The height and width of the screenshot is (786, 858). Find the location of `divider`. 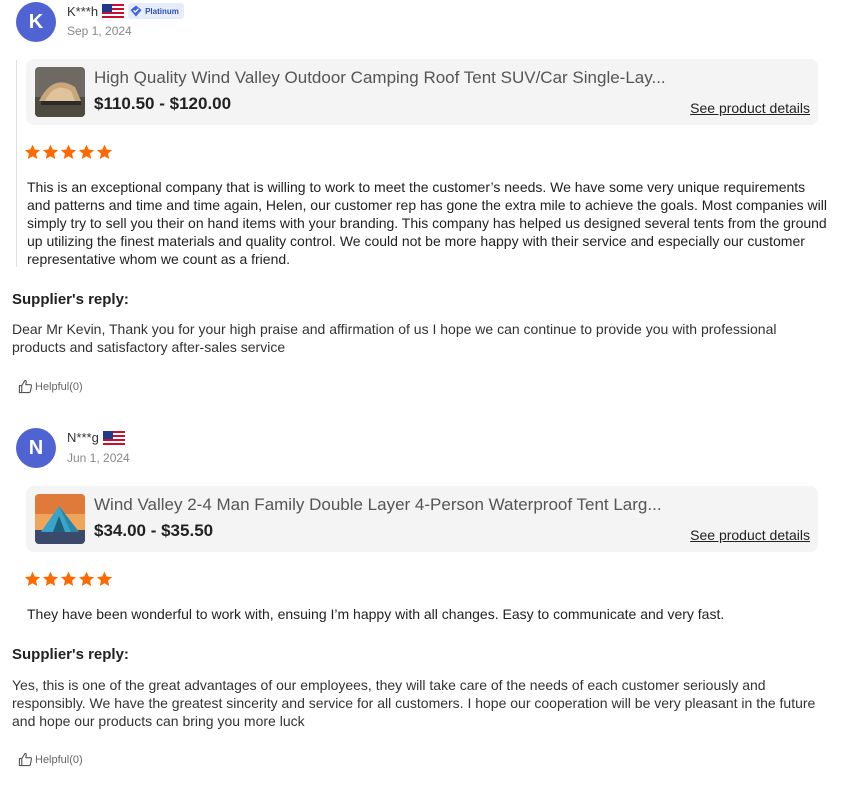

divider is located at coordinates (16, 163).